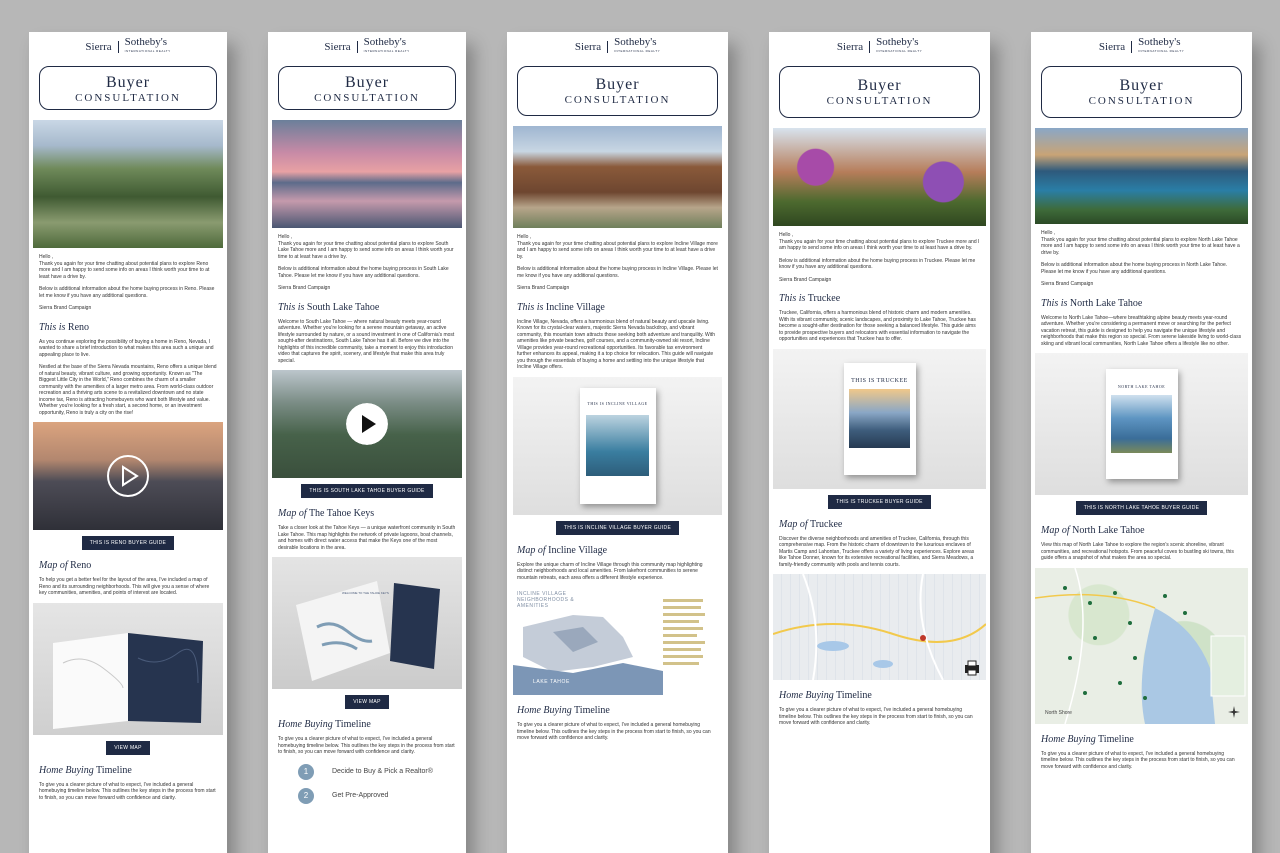 This screenshot has height=853, width=1280. Describe the element at coordinates (65, 565) in the screenshot. I see `section-title-map: Map of Reno` at that location.